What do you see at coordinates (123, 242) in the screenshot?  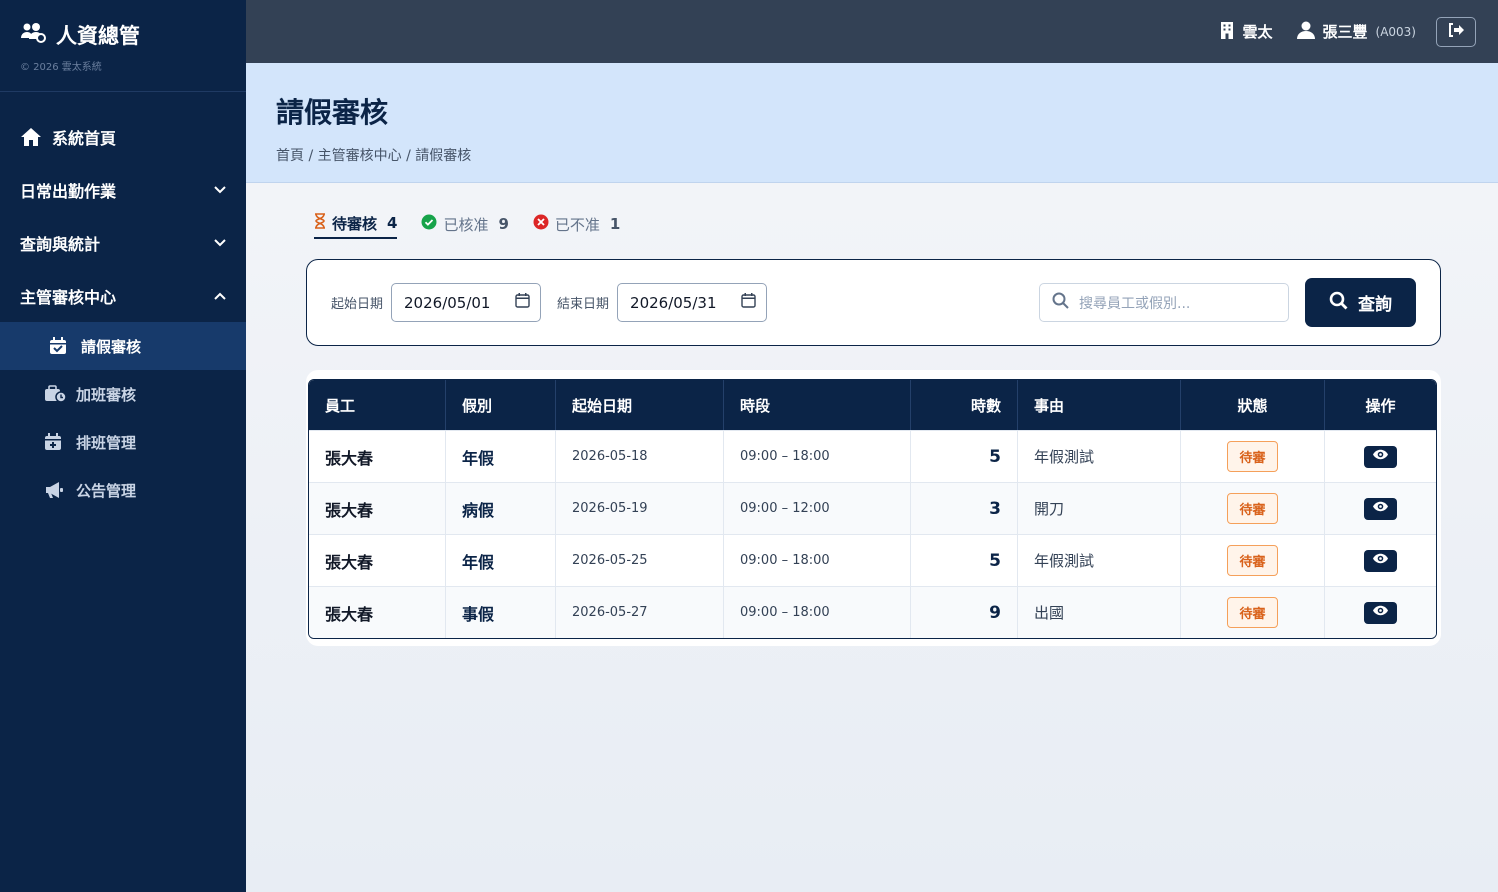 I see `sidebar-item-query-stats: 查詢與統計` at bounding box center [123, 242].